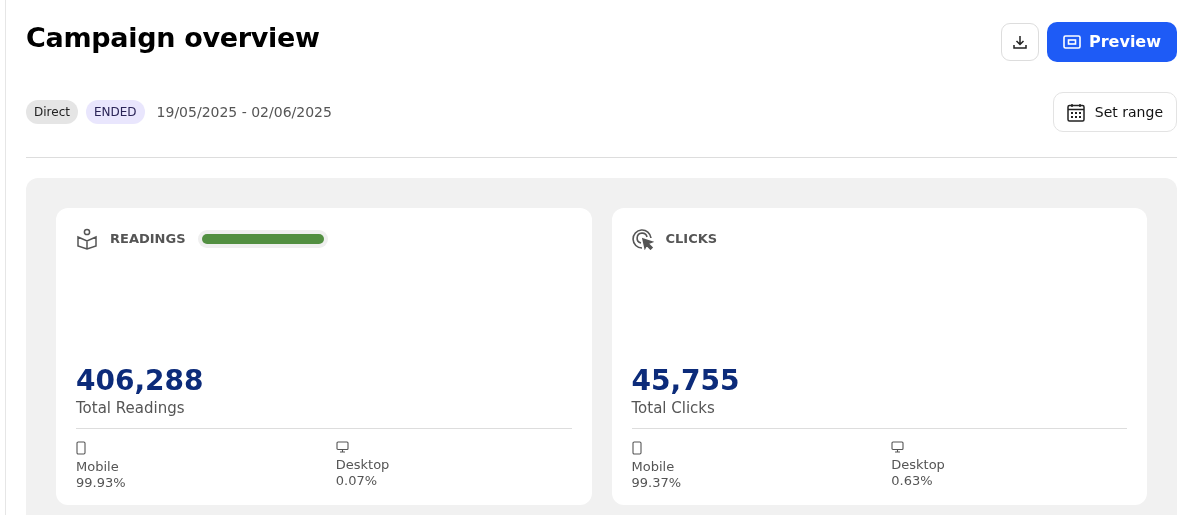  I want to click on metric-caption: Total Clicks, so click(673, 408).